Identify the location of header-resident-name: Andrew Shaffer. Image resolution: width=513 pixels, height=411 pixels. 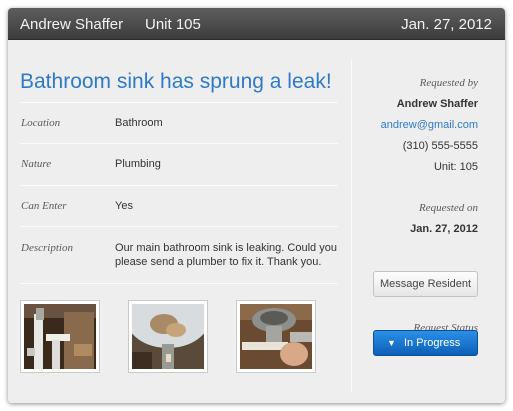
(72, 24).